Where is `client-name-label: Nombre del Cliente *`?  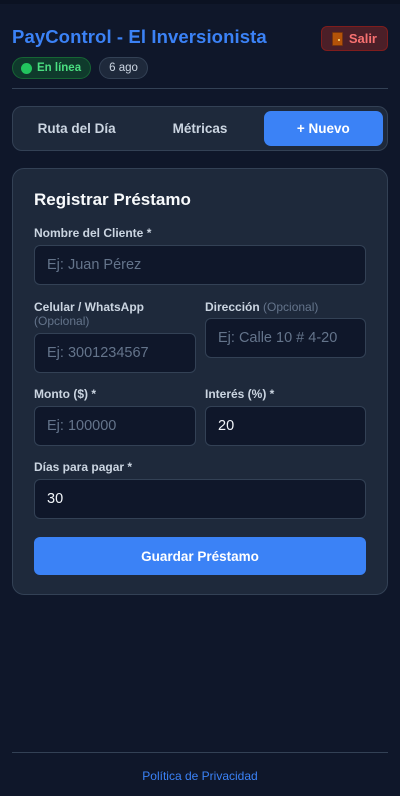 client-name-label: Nombre del Cliente * is located at coordinates (93, 233).